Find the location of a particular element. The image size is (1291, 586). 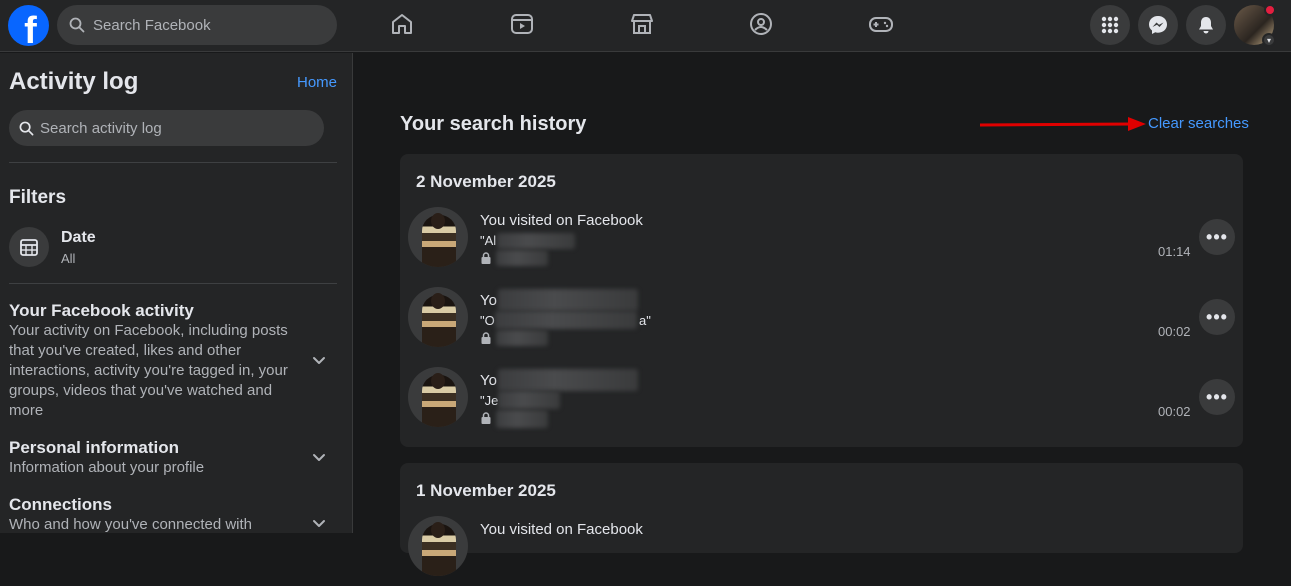

chevron-down-icon: ▾ is located at coordinates (1269, 40).